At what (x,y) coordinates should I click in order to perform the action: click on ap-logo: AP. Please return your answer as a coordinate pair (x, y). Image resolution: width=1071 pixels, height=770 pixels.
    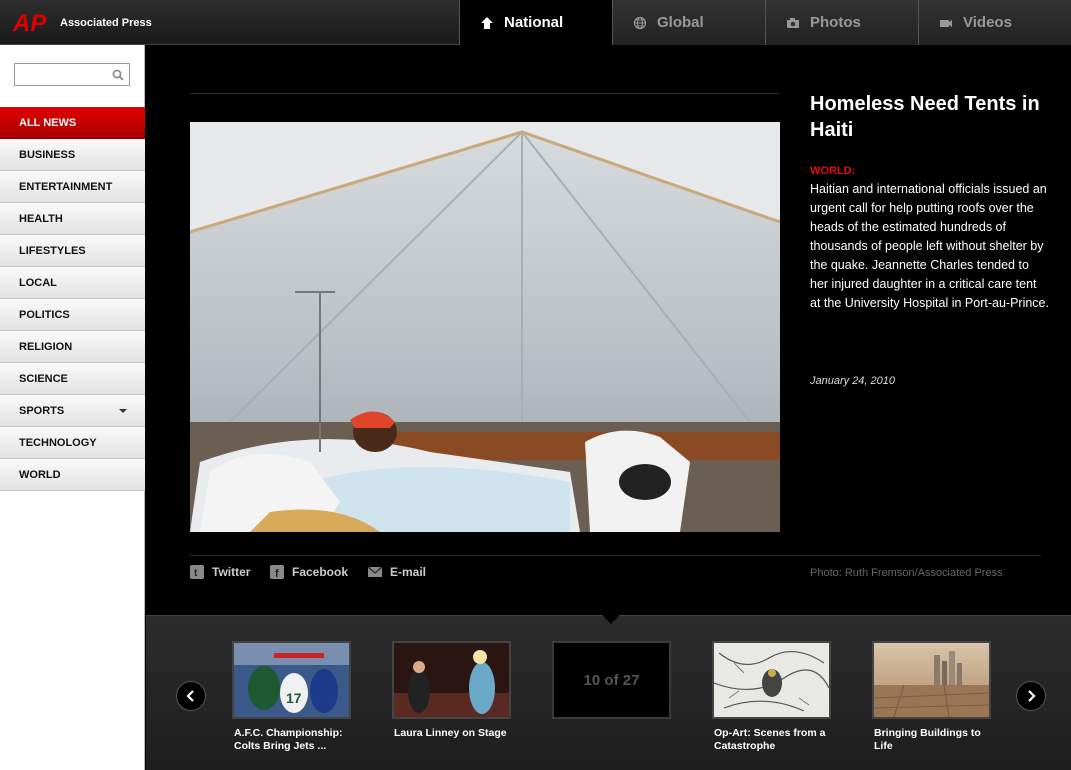
    Looking at the image, I should click on (30, 22).